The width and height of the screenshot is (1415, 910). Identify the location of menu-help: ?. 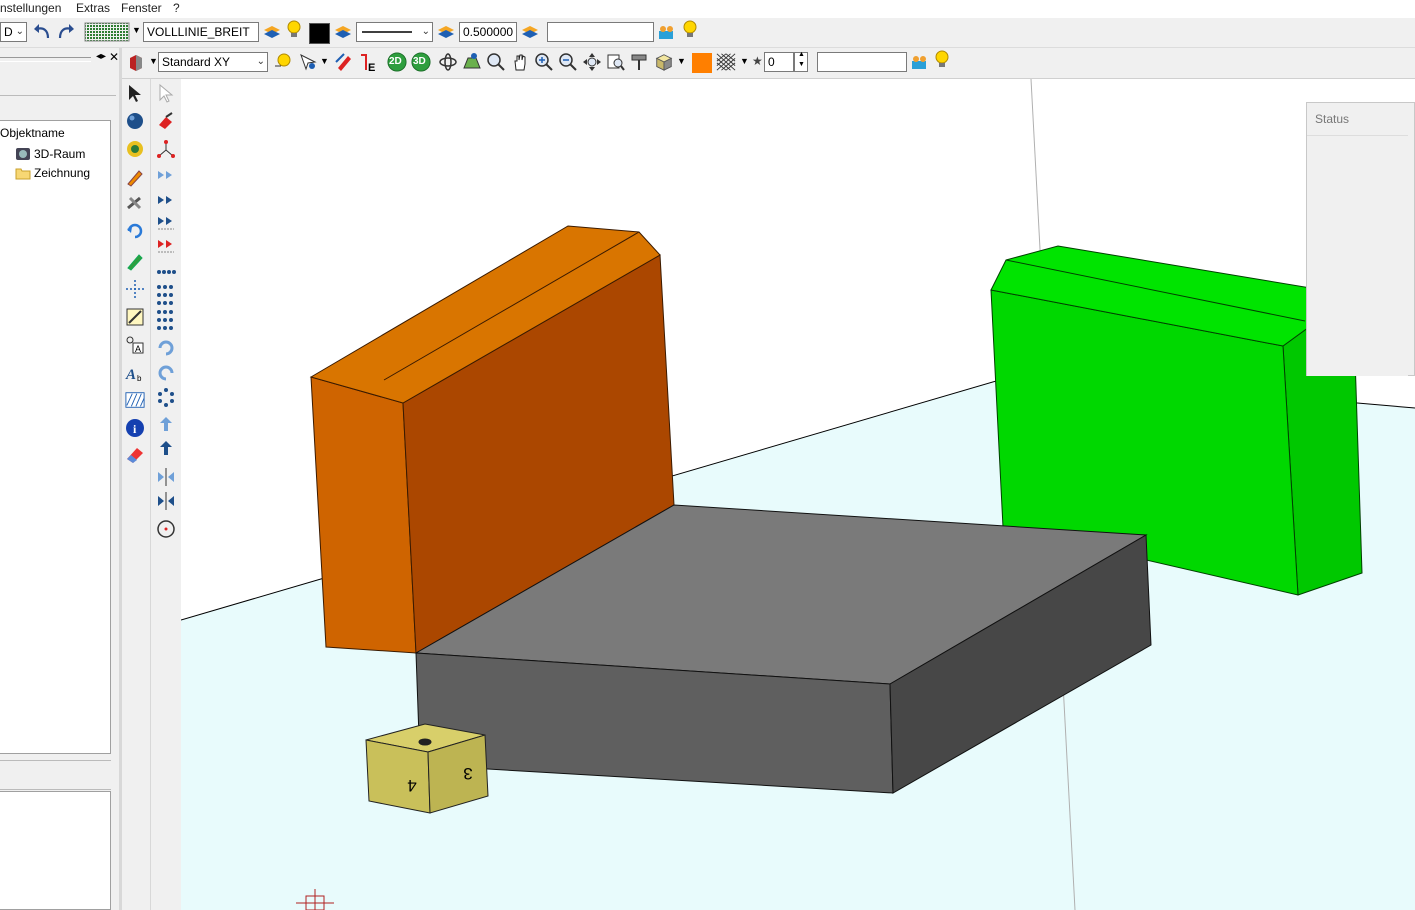
(176, 8).